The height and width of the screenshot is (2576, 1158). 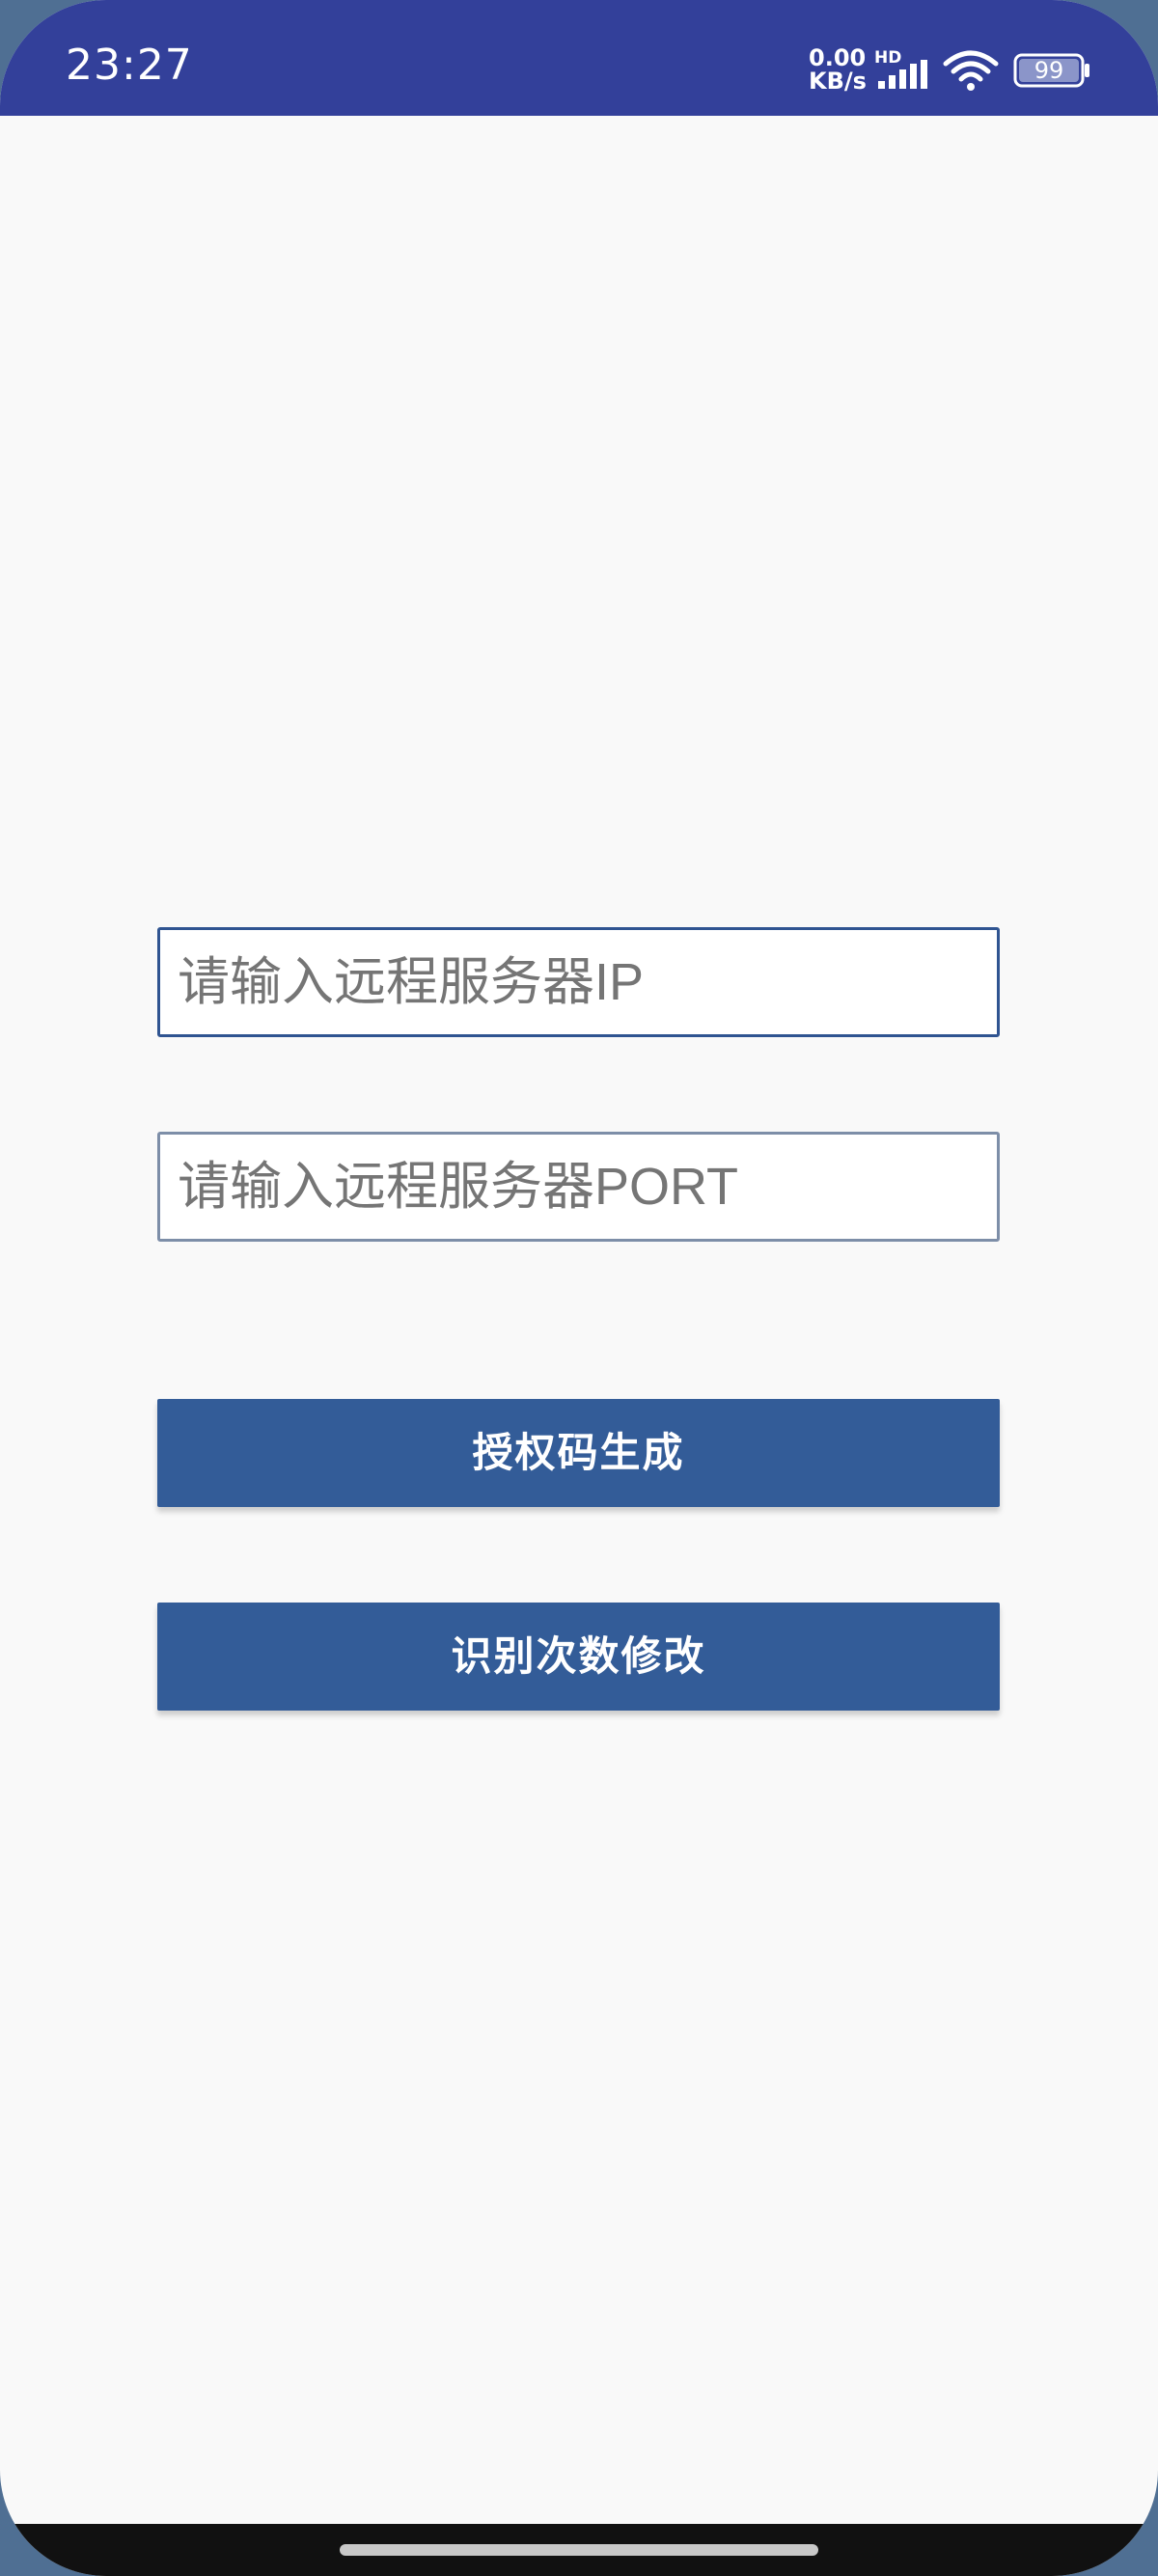 What do you see at coordinates (971, 70) in the screenshot?
I see `wifi-icon` at bounding box center [971, 70].